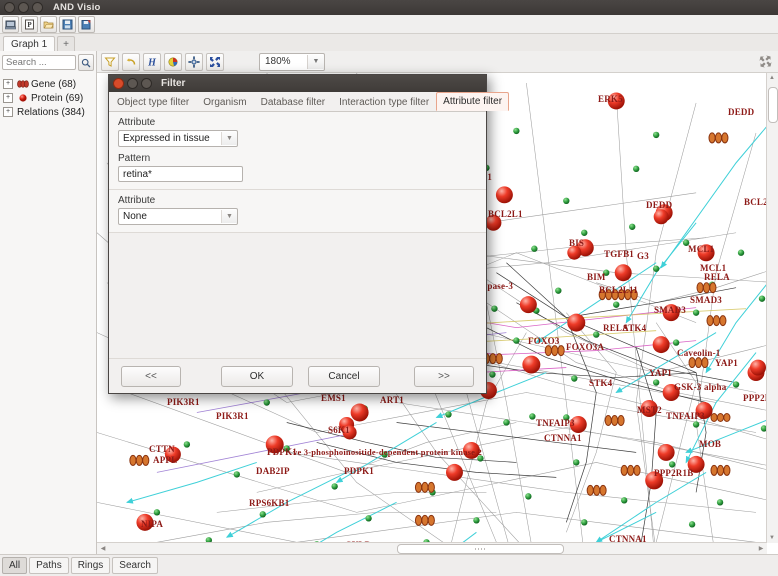  Describe the element at coordinates (772, 308) in the screenshot. I see `graph-vertical-scrollbar: ▲ ▼` at that location.